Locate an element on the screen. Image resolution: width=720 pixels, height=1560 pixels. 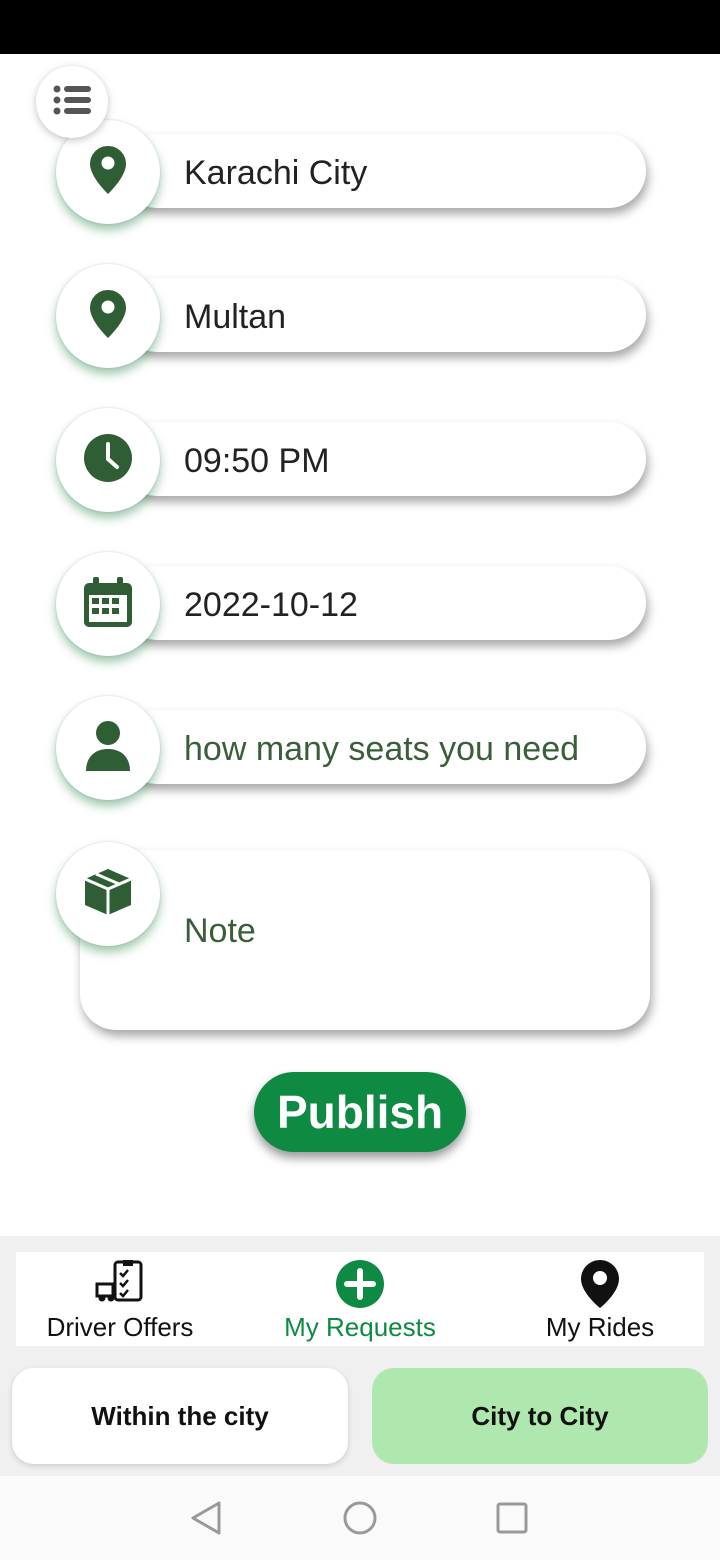
system-nav-bar is located at coordinates (360, 1518).